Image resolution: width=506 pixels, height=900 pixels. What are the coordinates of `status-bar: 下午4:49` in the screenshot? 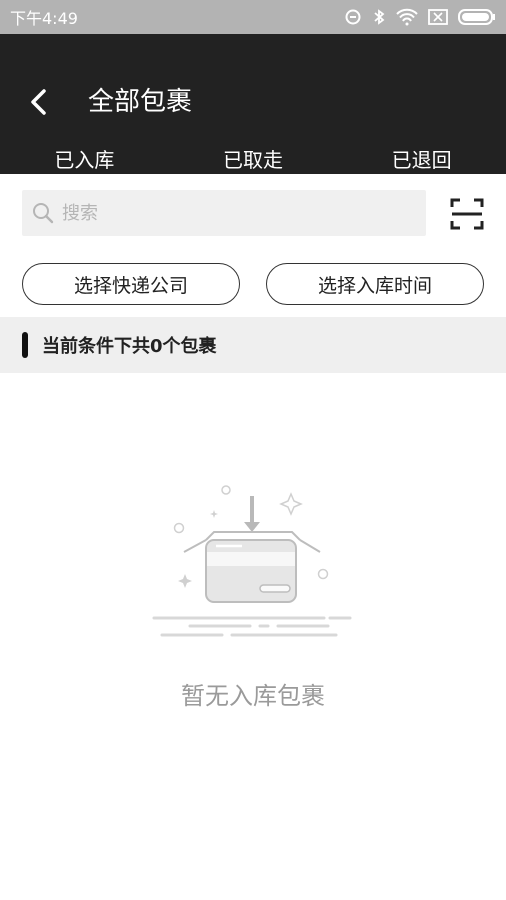 It's located at (253, 17).